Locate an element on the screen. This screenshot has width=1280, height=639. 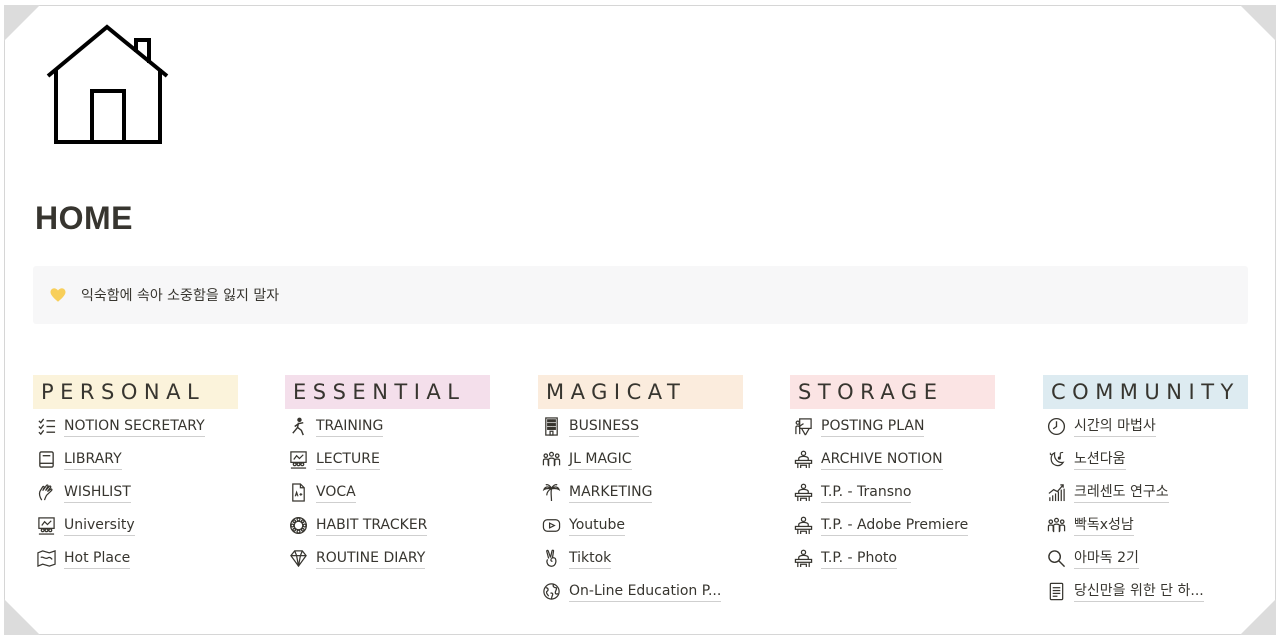
link-tp-transno: T.P. - Transno is located at coordinates (892, 492).